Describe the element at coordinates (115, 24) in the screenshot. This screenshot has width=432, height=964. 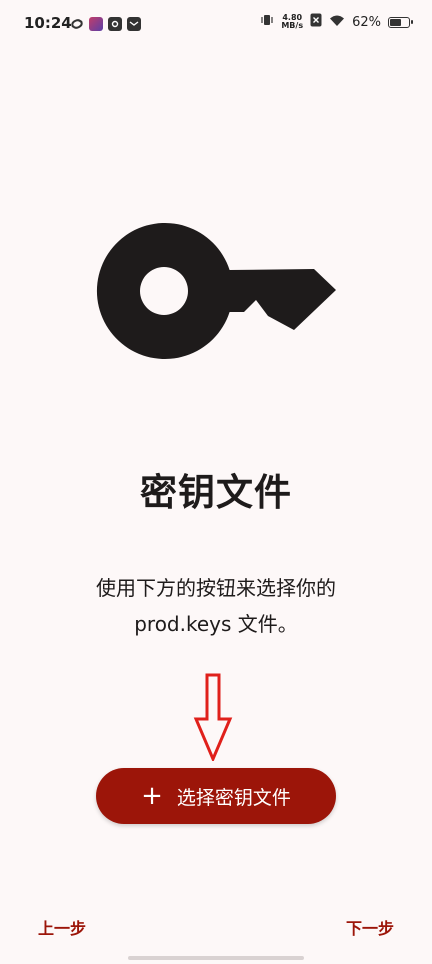
I see `camera-app-icon` at that location.